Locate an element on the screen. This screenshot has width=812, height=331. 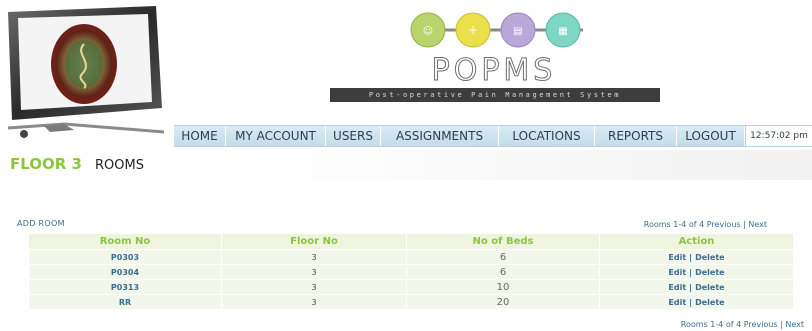
section-title: ROOMS is located at coordinates (119, 165).